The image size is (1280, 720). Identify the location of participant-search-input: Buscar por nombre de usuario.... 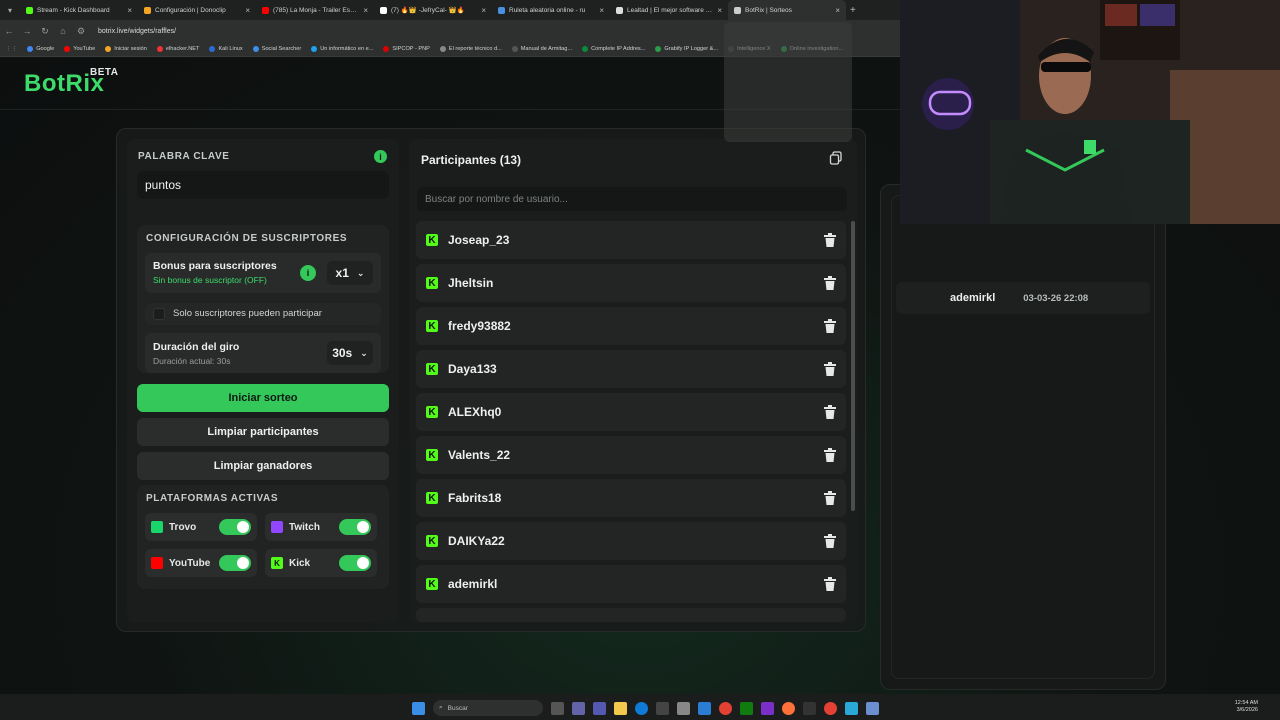
(632, 199).